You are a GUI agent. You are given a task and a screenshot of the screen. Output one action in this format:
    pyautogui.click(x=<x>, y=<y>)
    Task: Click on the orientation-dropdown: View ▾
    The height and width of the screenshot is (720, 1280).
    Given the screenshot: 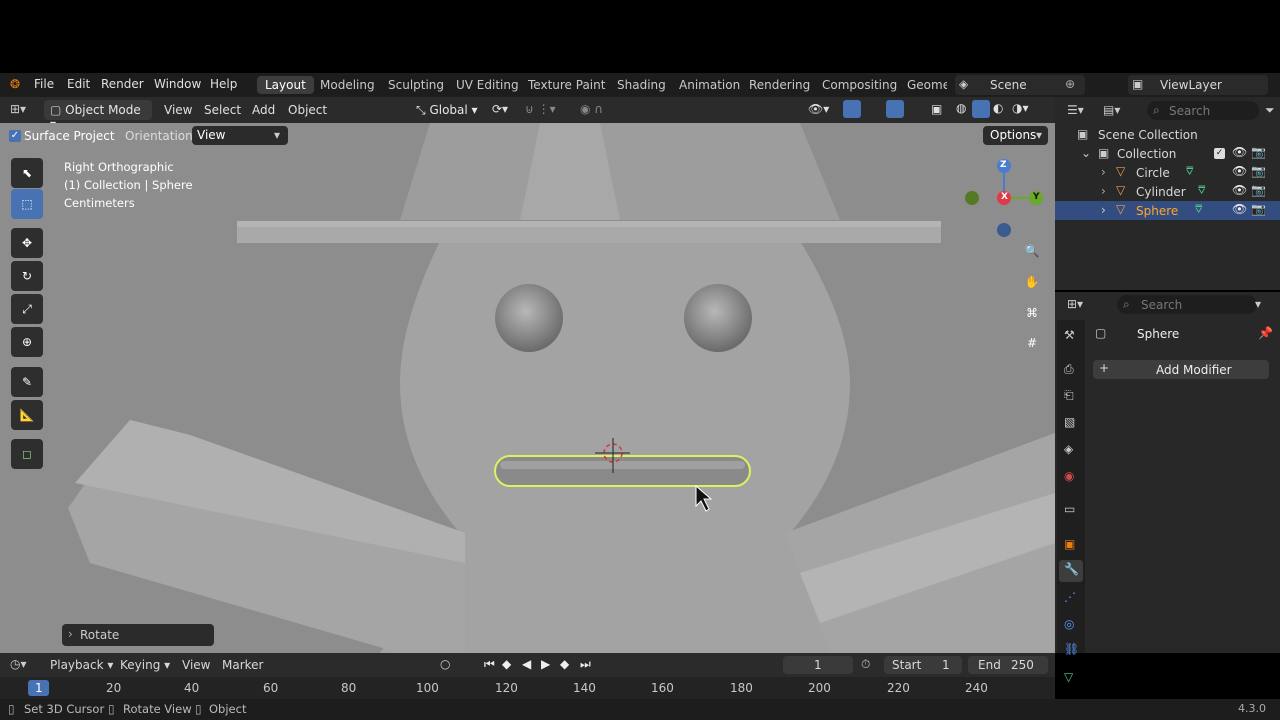 What is the action you would take?
    pyautogui.click(x=240, y=135)
    